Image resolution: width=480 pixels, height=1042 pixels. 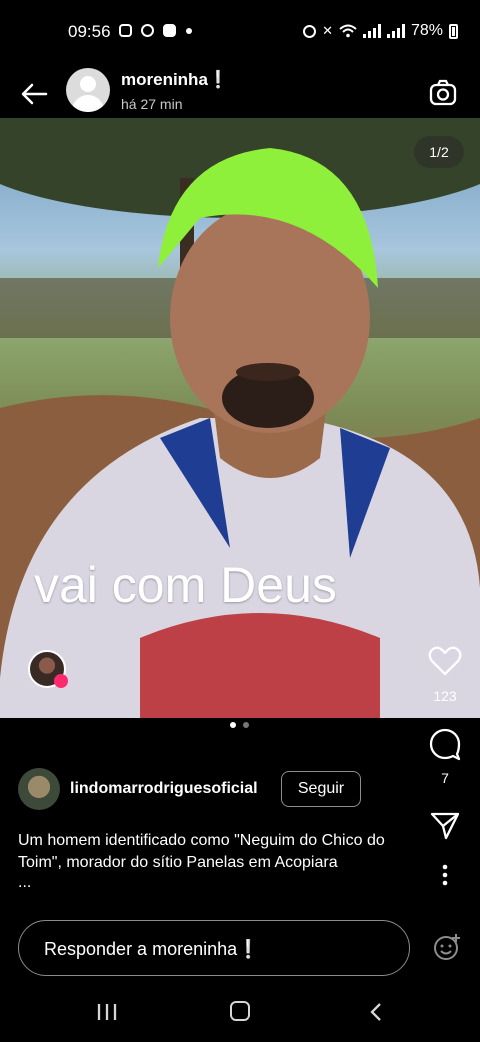 What do you see at coordinates (439, 152) in the screenshot?
I see `page-counter: 1/2` at bounding box center [439, 152].